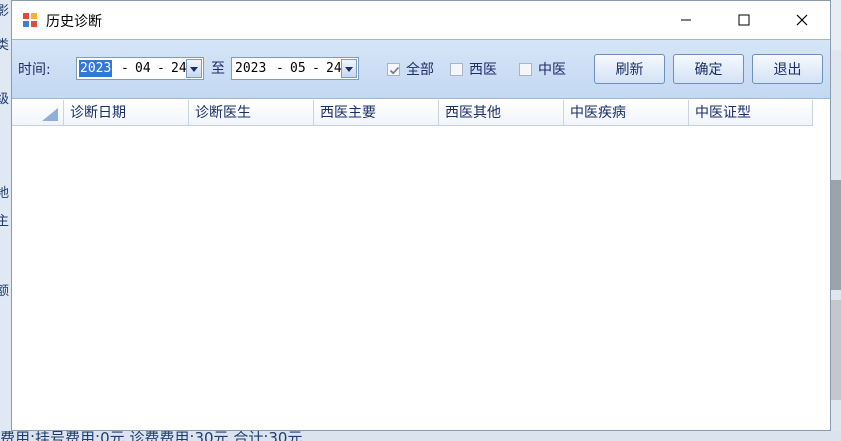  I want to click on start-date-dropdown-button, so click(194, 68).